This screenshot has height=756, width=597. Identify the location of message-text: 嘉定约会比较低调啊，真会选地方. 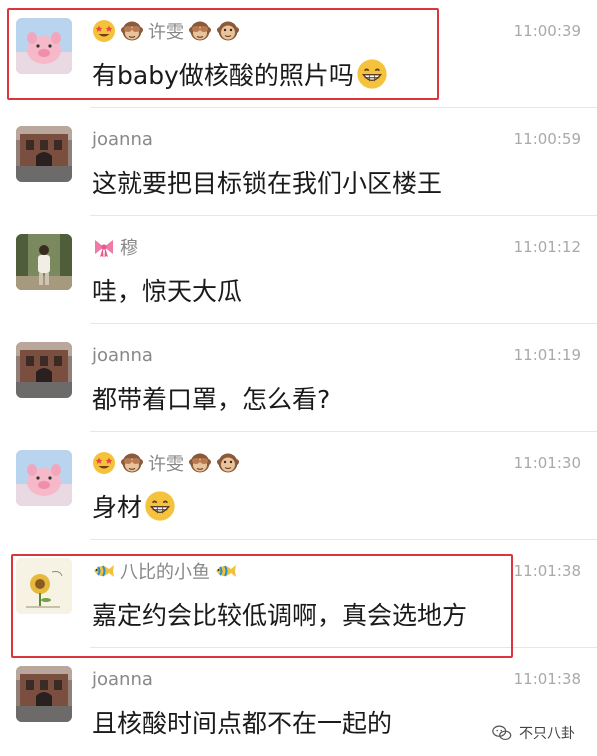
(279, 614).